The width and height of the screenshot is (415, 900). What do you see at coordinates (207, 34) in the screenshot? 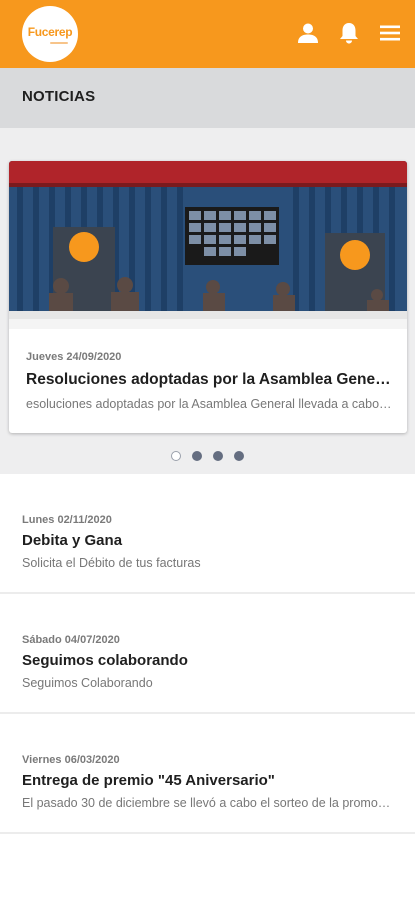
I see `app-header: Fucerep` at bounding box center [207, 34].